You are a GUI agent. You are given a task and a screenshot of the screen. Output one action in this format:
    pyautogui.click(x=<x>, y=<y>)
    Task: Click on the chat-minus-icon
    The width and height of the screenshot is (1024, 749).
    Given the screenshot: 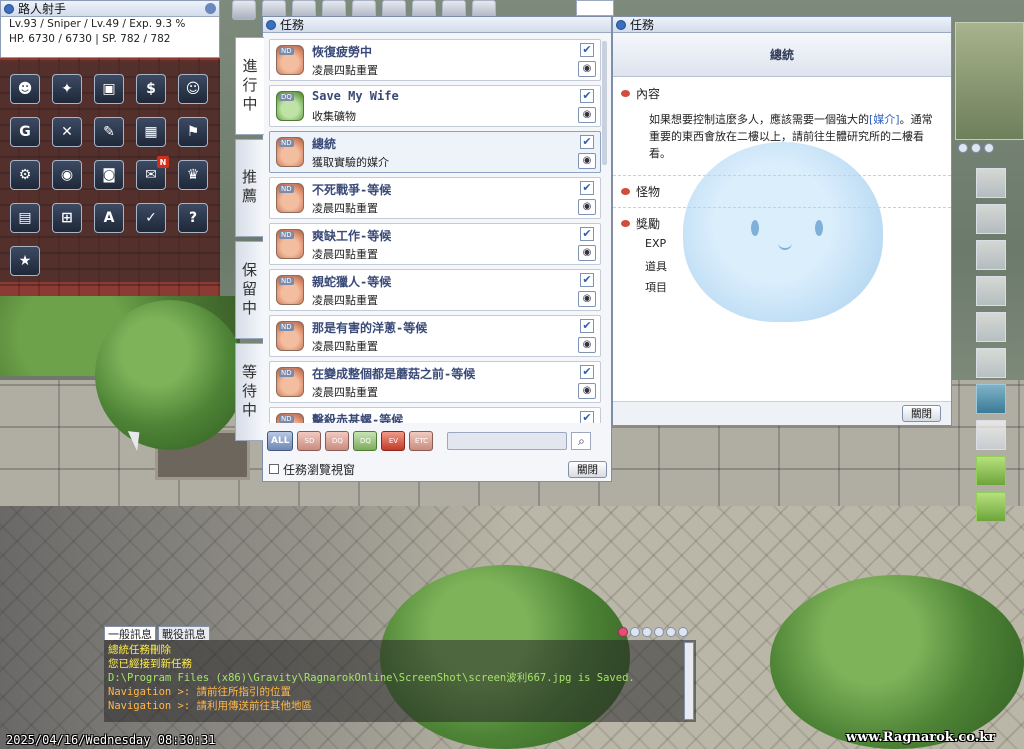 What is the action you would take?
    pyautogui.click(x=671, y=632)
    